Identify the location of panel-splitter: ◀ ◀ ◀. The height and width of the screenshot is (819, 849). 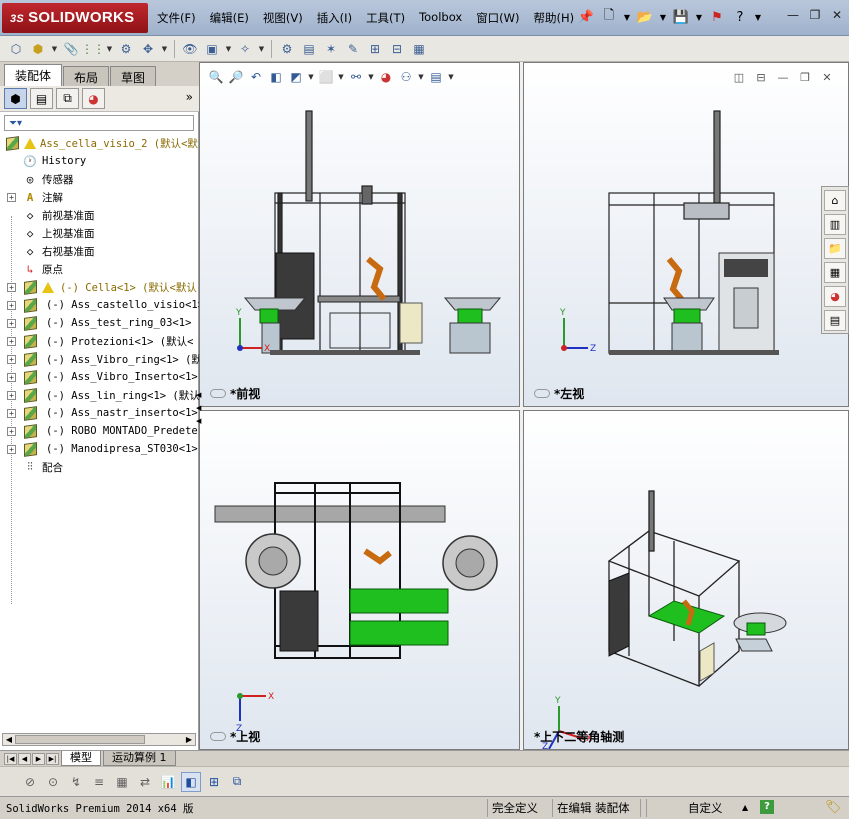
(200, 408).